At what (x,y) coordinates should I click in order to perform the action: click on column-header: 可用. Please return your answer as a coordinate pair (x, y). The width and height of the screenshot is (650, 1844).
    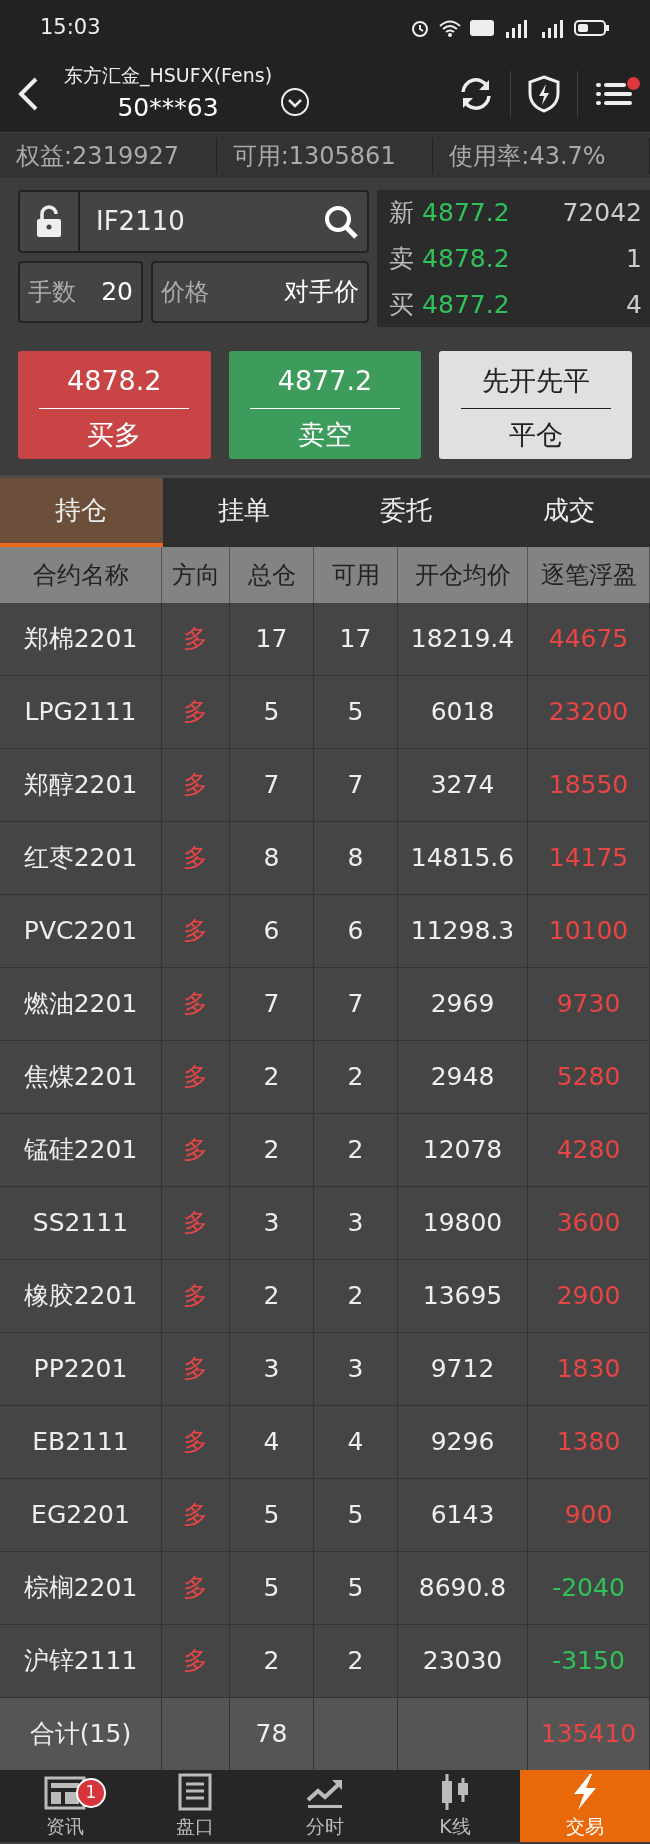
    Looking at the image, I should click on (356, 575).